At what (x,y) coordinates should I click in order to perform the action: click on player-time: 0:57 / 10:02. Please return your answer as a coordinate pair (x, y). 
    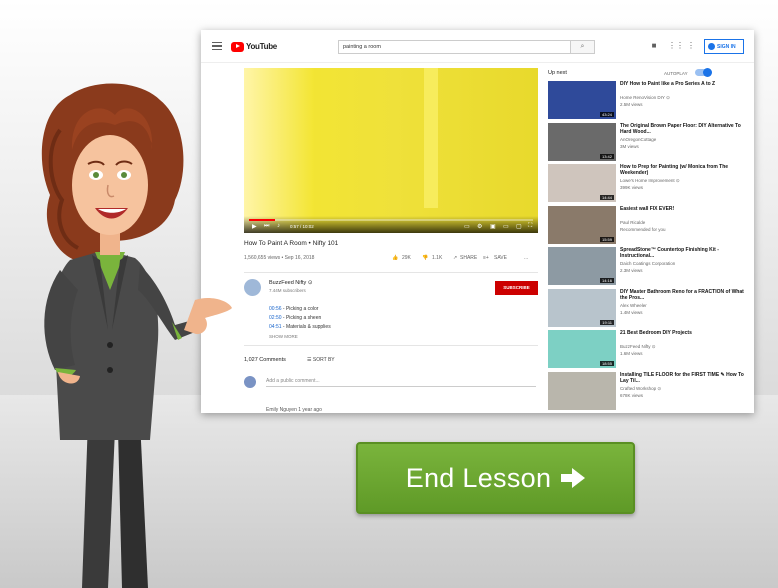
    Looking at the image, I should click on (302, 226).